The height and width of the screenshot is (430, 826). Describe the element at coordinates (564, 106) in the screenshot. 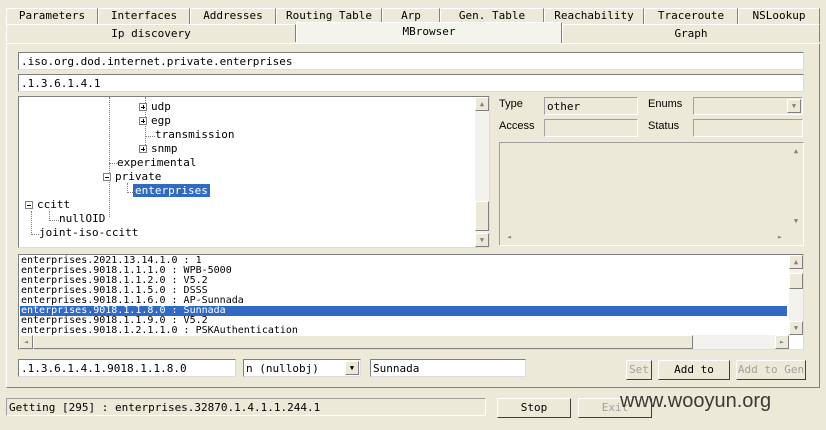

I see `type-value: other` at that location.